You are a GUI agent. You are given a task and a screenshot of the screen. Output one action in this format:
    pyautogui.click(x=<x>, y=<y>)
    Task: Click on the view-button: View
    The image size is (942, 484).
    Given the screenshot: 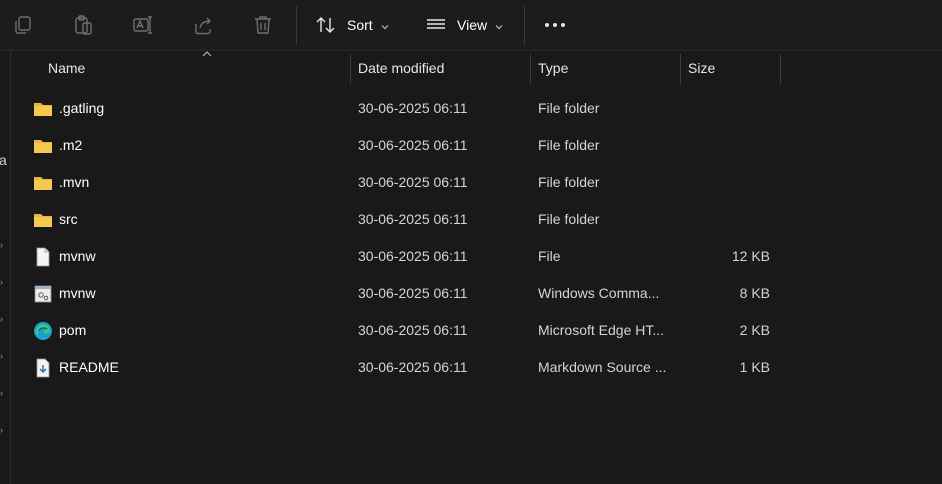 What is the action you would take?
    pyautogui.click(x=464, y=25)
    